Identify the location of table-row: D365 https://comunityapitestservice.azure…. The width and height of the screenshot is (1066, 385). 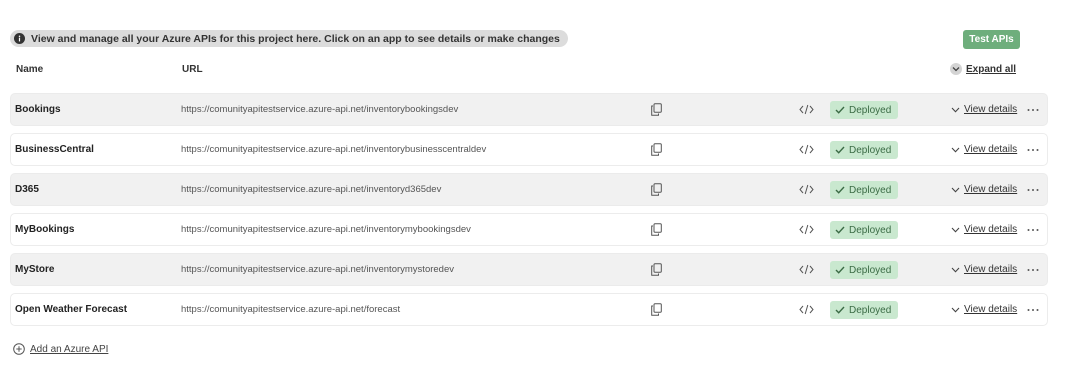
(529, 189).